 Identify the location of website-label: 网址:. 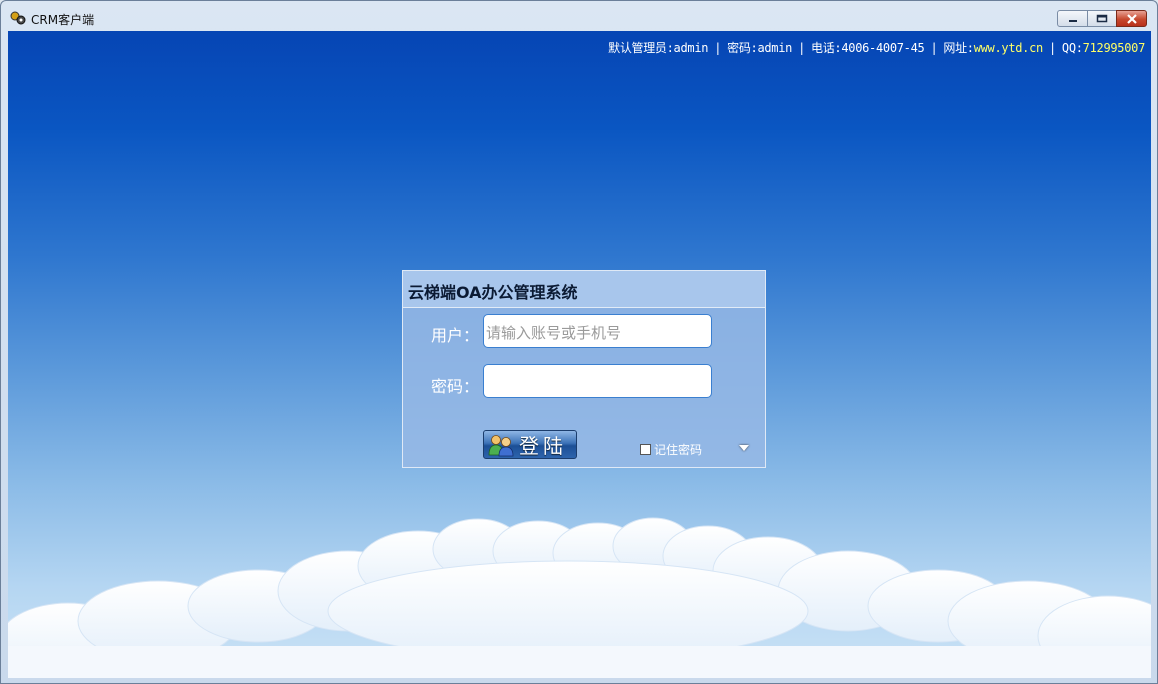
(958, 48).